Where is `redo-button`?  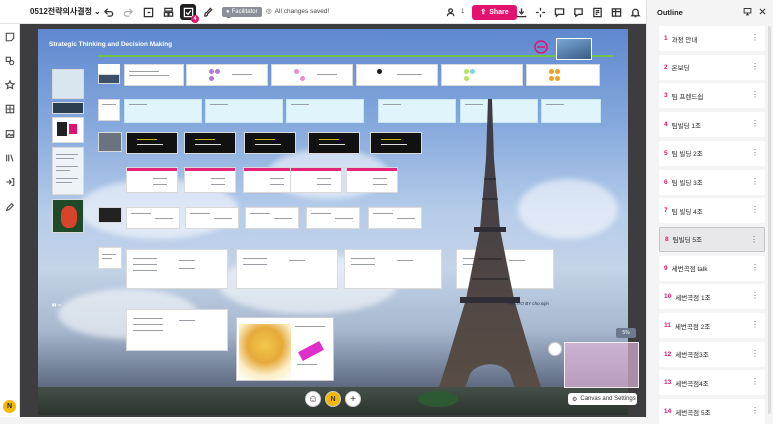
redo-button is located at coordinates (128, 12).